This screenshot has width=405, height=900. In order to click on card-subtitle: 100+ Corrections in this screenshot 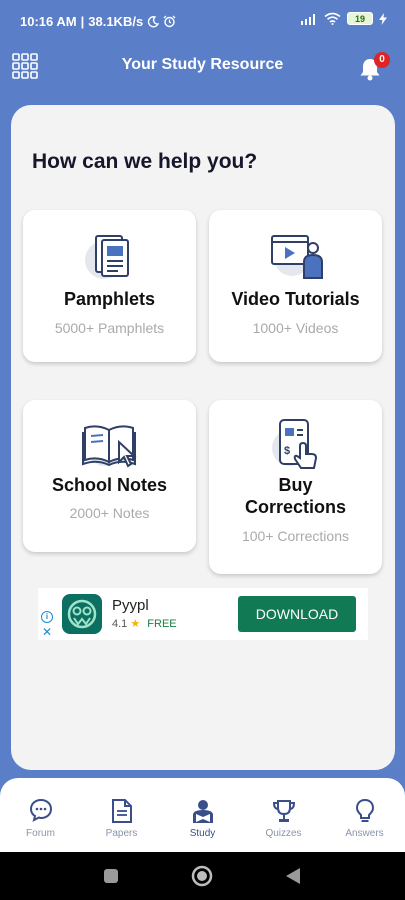, I will do `click(295, 536)`.